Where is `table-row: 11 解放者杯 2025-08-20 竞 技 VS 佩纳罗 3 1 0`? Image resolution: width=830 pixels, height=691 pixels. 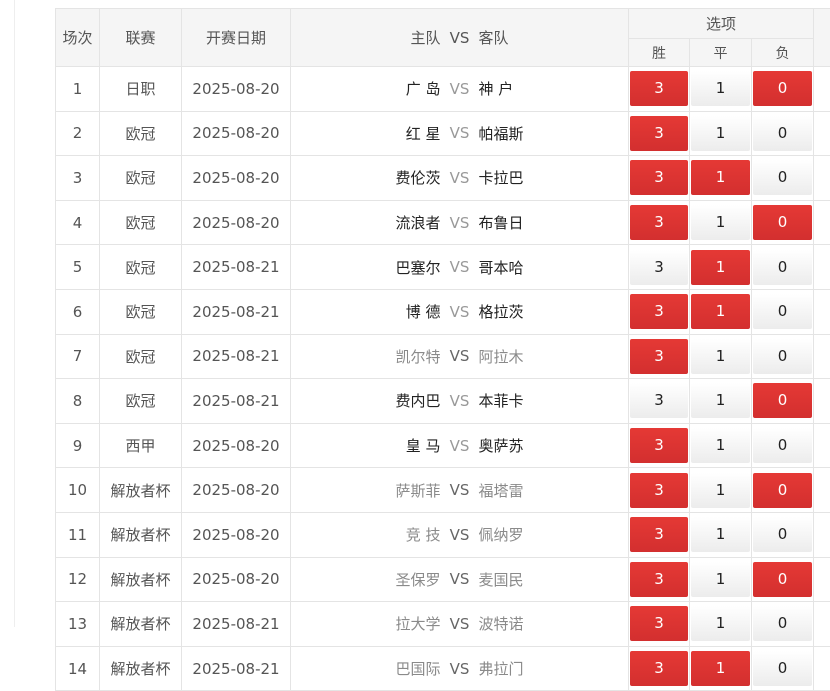
table-row: 11 解放者杯 2025-08-20 竞 技 VS 佩纳罗 3 1 0 is located at coordinates (443, 534).